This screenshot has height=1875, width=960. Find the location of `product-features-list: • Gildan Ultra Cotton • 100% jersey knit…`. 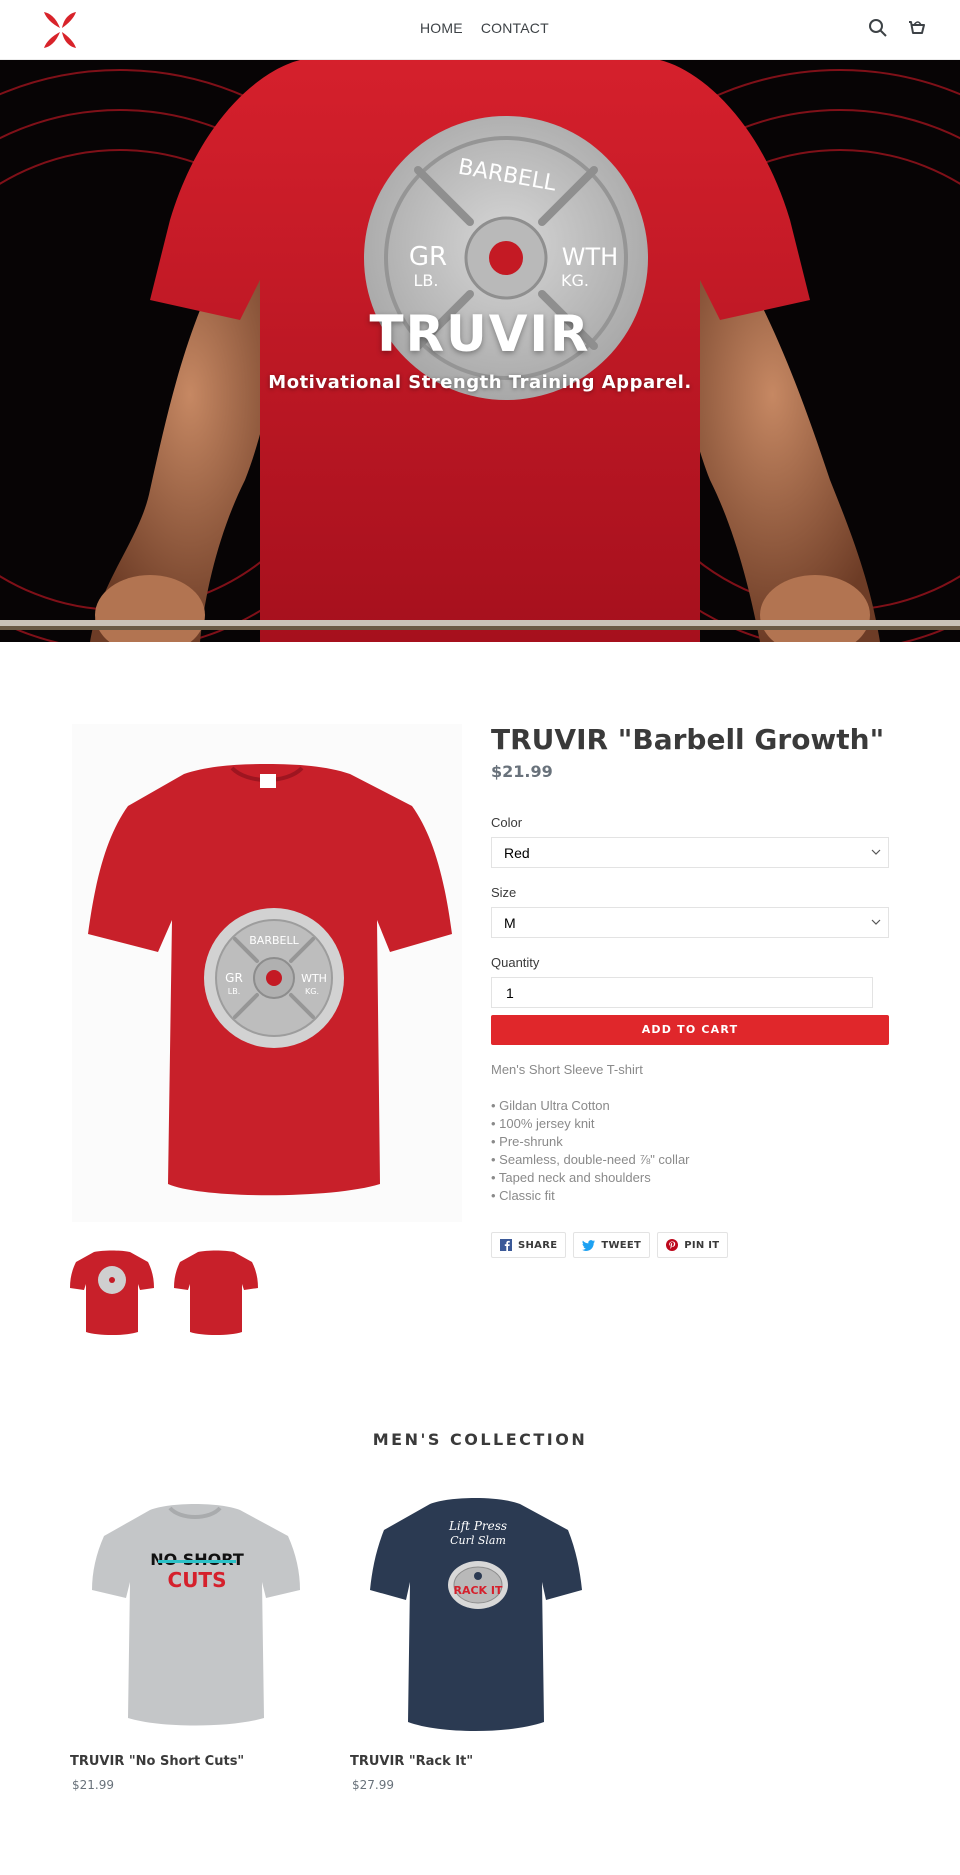

product-features-list: • Gildan Ultra Cotton • 100% jersey knit… is located at coordinates (690, 1151).